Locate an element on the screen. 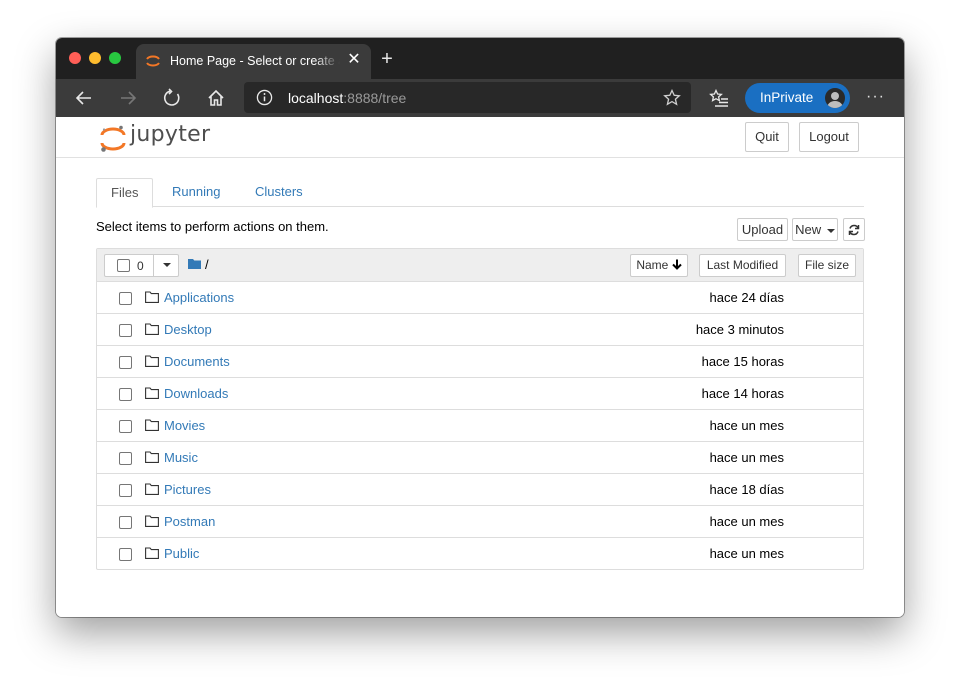 This screenshot has height=691, width=960. maximize-window-button is located at coordinates (115, 58).